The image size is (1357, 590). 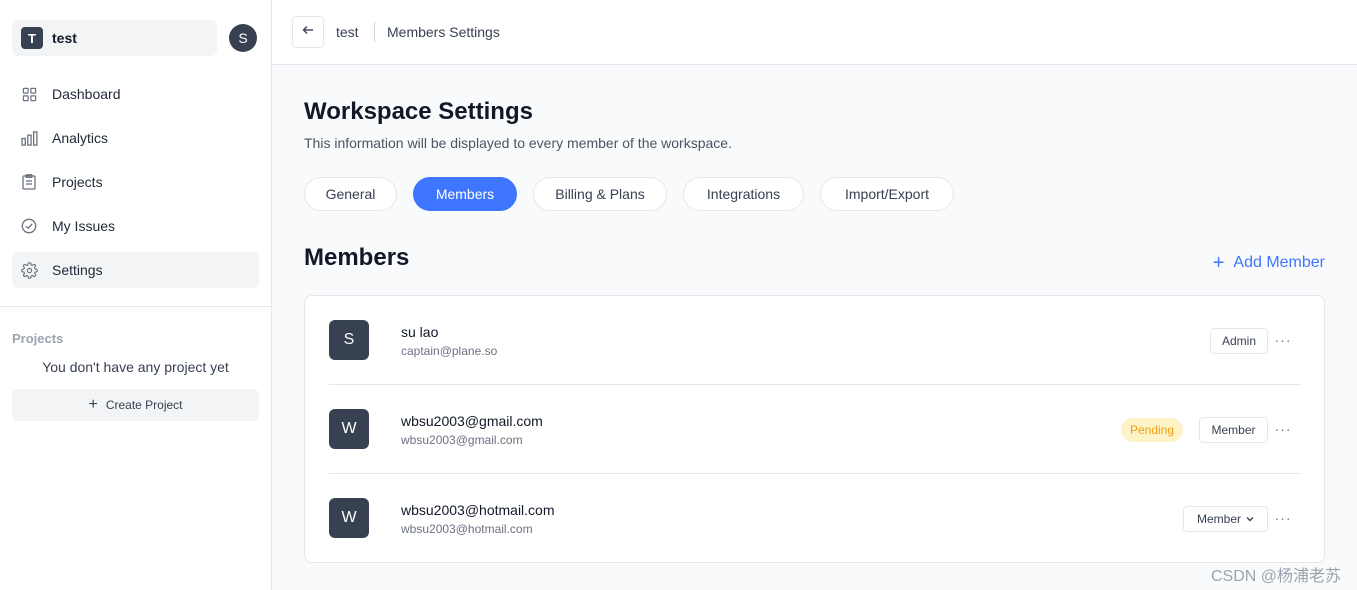 I want to click on sidebar-item-label: Analytics, so click(x=80, y=138).